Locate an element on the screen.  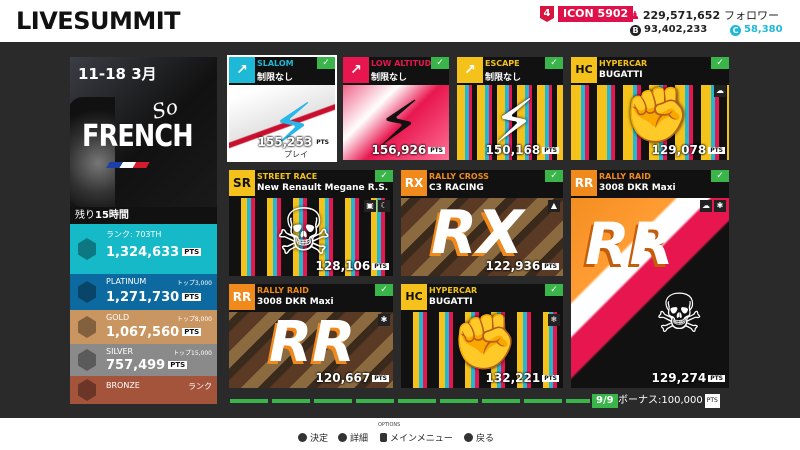
tier-bronze: BRONZE ランク is located at coordinates (143, 390).